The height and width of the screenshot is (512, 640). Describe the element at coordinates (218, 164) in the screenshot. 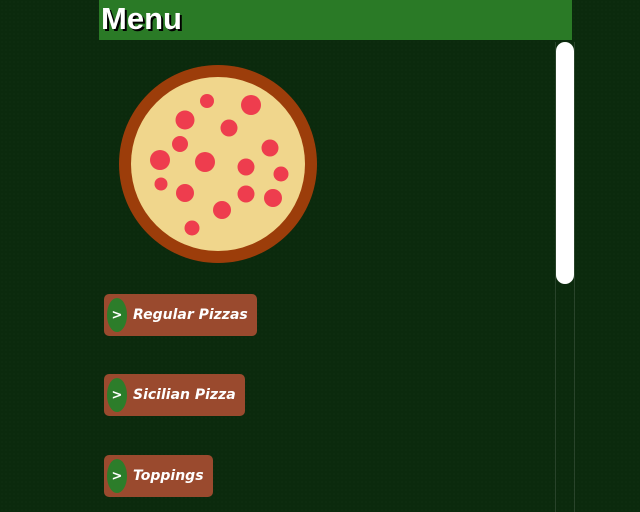

I see `pizza-image` at that location.